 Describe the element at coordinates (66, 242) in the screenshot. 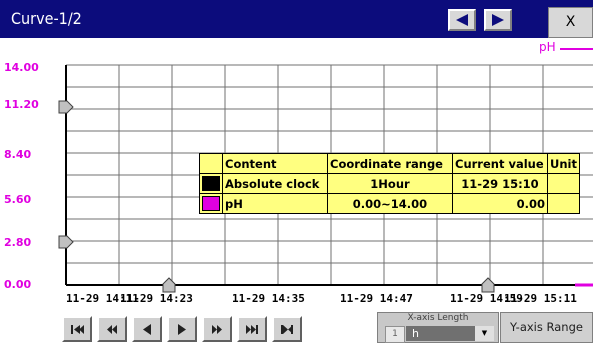

I see `y-cursor-marker-lower` at that location.